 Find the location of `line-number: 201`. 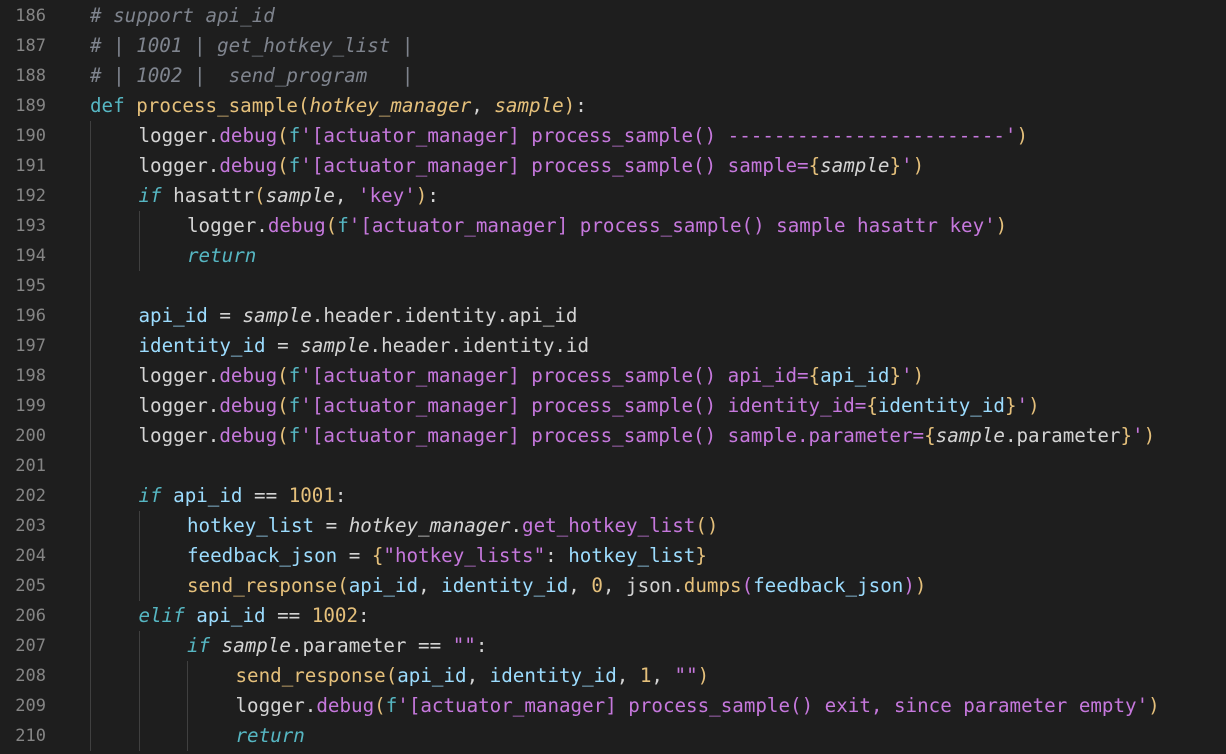

line-number: 201 is located at coordinates (30, 466).